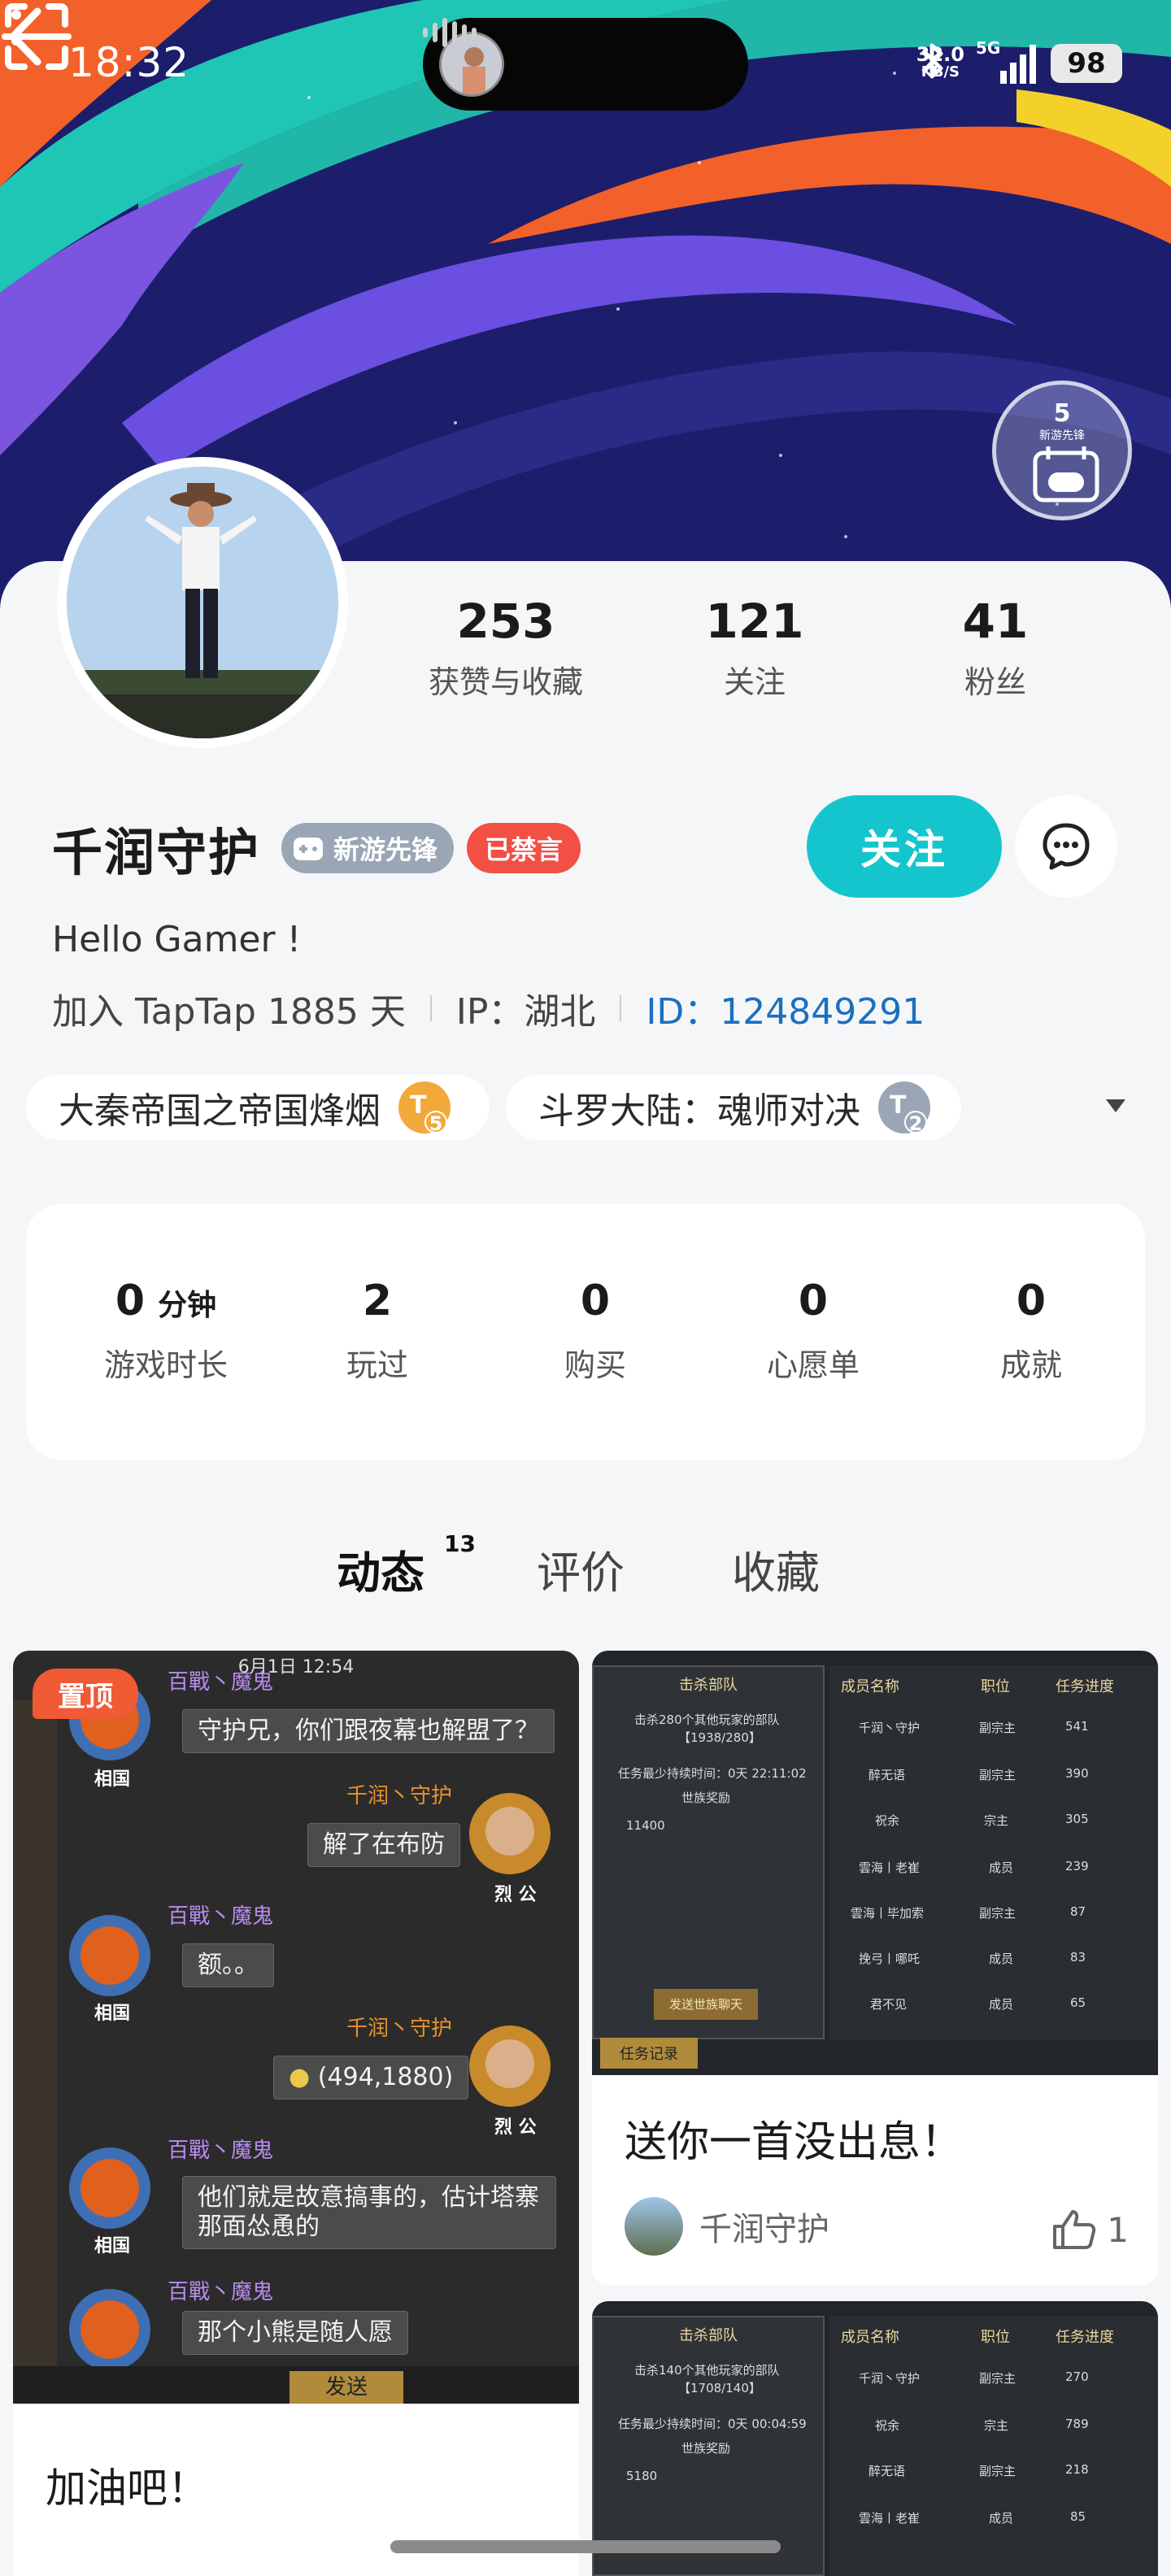 This screenshot has height=2576, width=1171. Describe the element at coordinates (706, 1798) in the screenshot. I see `task-reward-label: 世族奖励` at that location.